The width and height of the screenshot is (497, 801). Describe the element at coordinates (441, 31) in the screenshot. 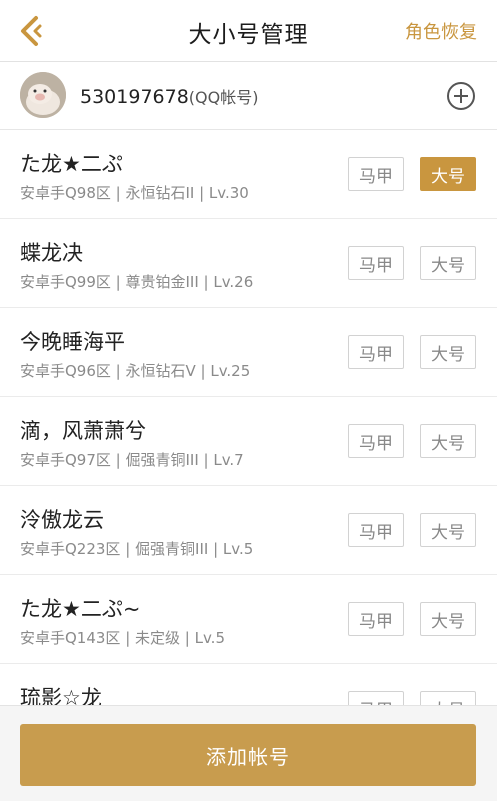

I see `role-restore-link: 角色恢复` at that location.